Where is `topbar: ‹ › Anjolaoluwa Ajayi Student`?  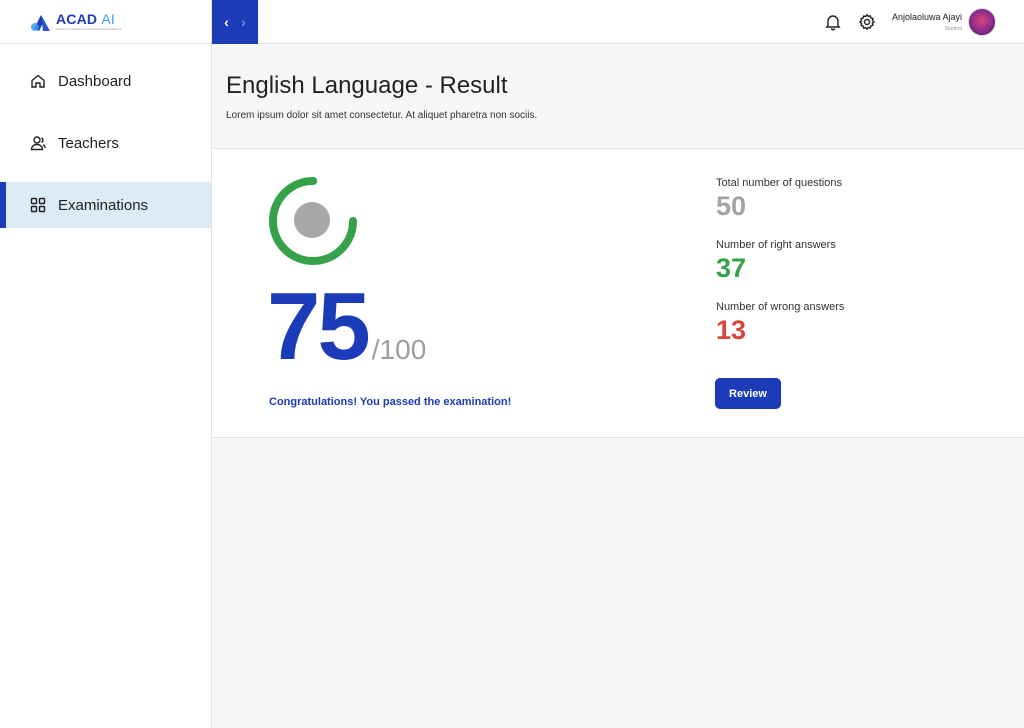
topbar: ‹ › Anjolaoluwa Ajayi Student is located at coordinates (618, 22).